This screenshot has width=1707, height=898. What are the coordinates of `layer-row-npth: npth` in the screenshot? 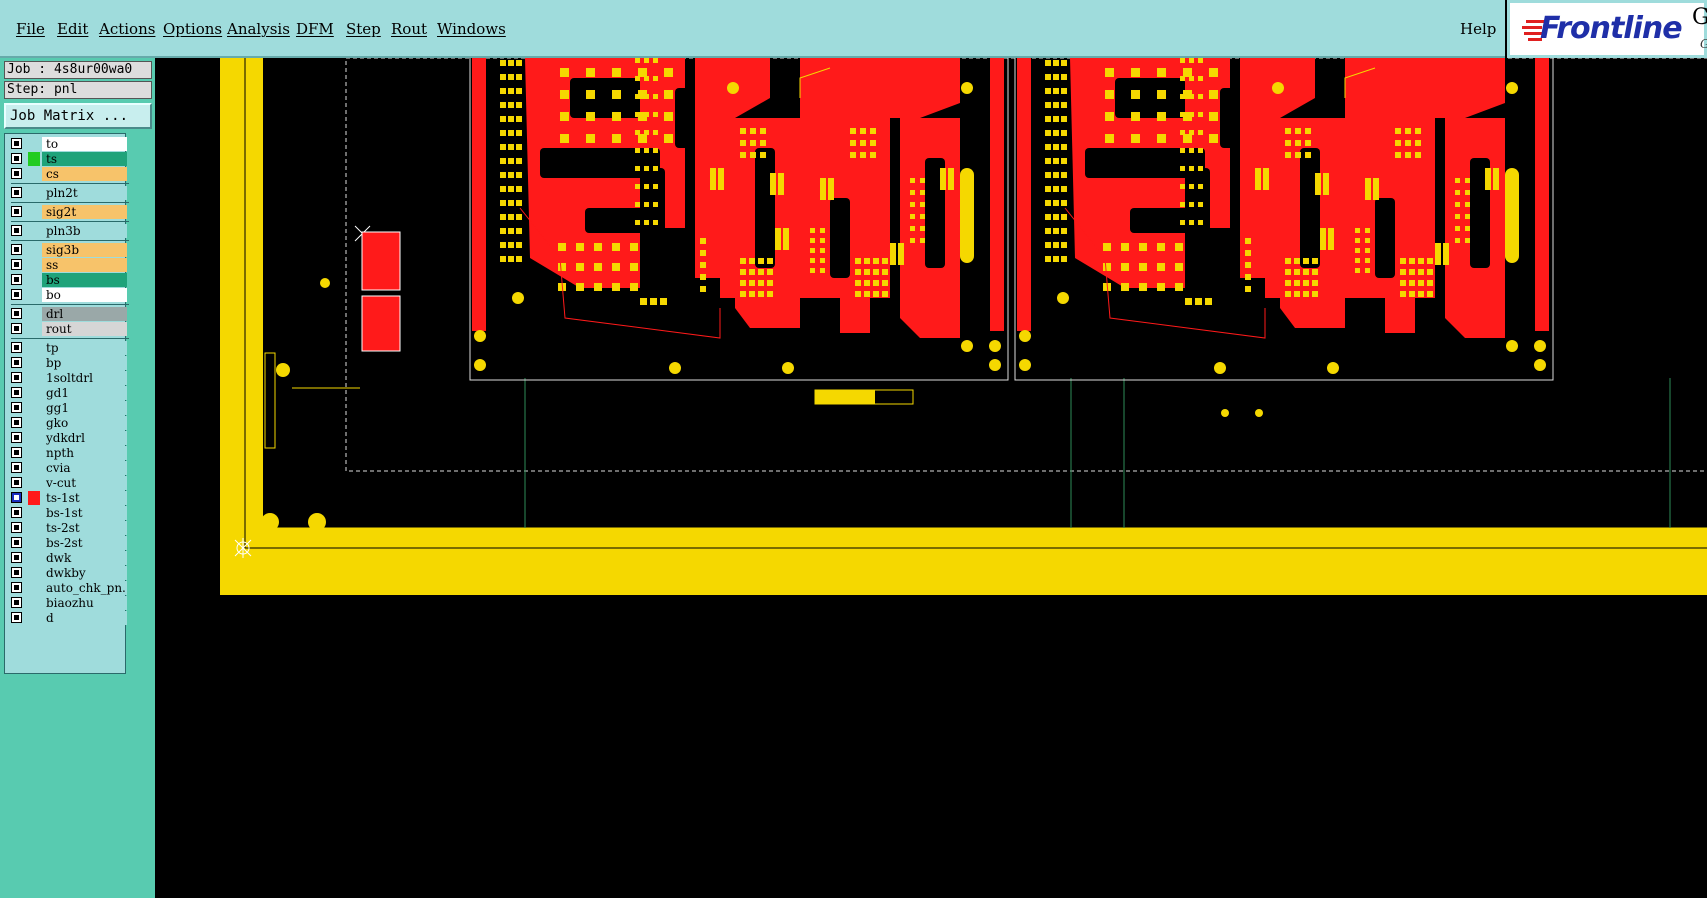 It's located at (66, 453).